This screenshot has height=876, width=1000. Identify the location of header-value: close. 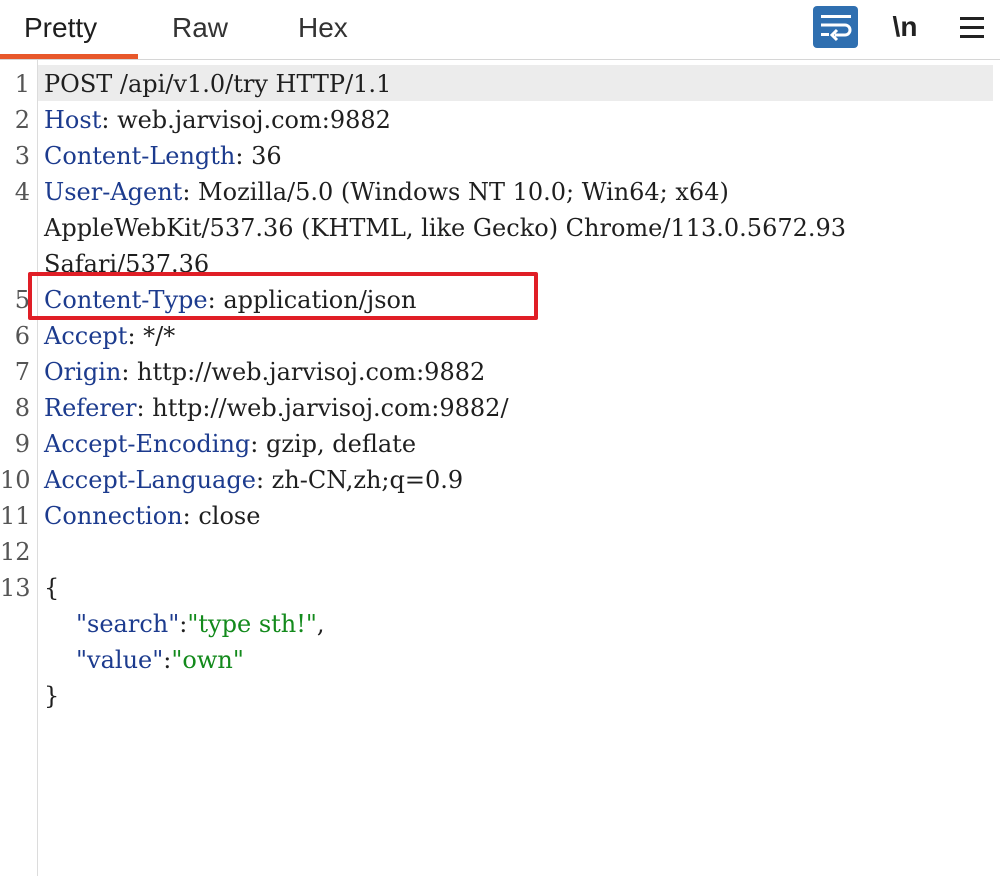
(229, 516).